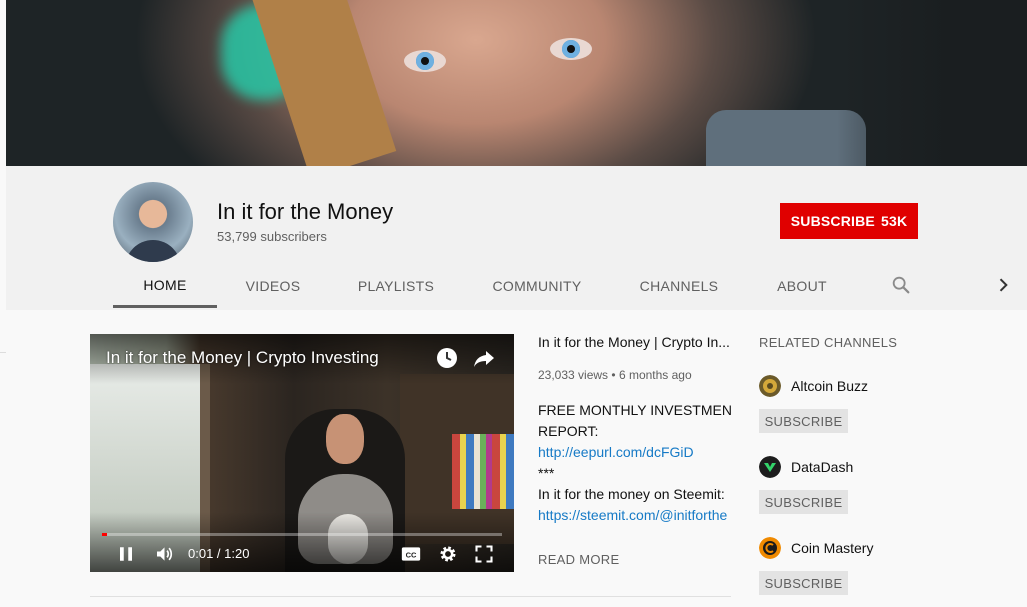  What do you see at coordinates (242, 358) in the screenshot?
I see `player-title: In it for the Money | Crypto Investing` at bounding box center [242, 358].